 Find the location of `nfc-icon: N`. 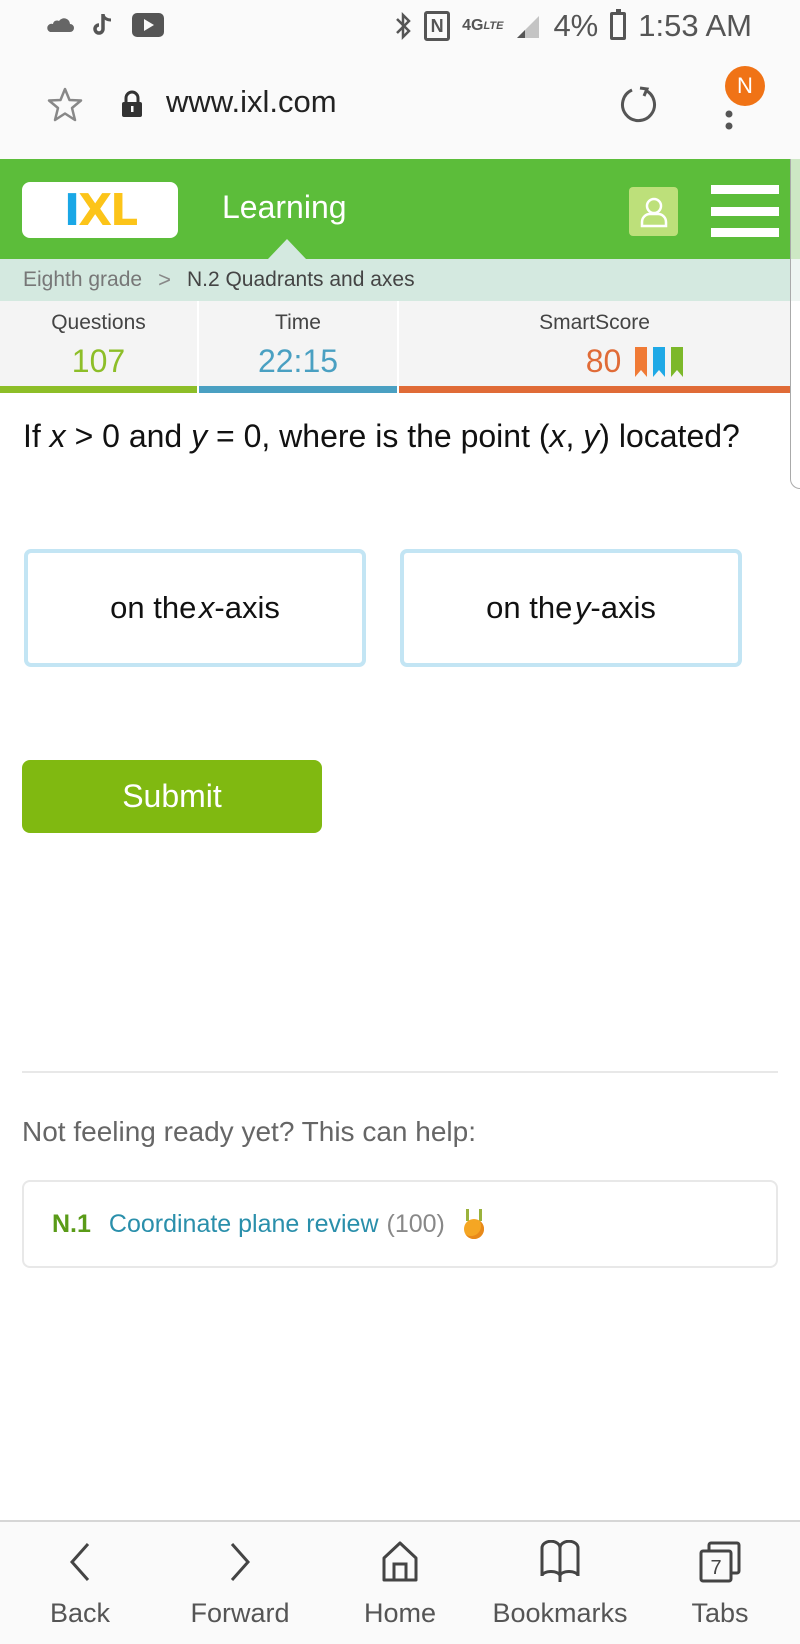

nfc-icon: N is located at coordinates (437, 26).